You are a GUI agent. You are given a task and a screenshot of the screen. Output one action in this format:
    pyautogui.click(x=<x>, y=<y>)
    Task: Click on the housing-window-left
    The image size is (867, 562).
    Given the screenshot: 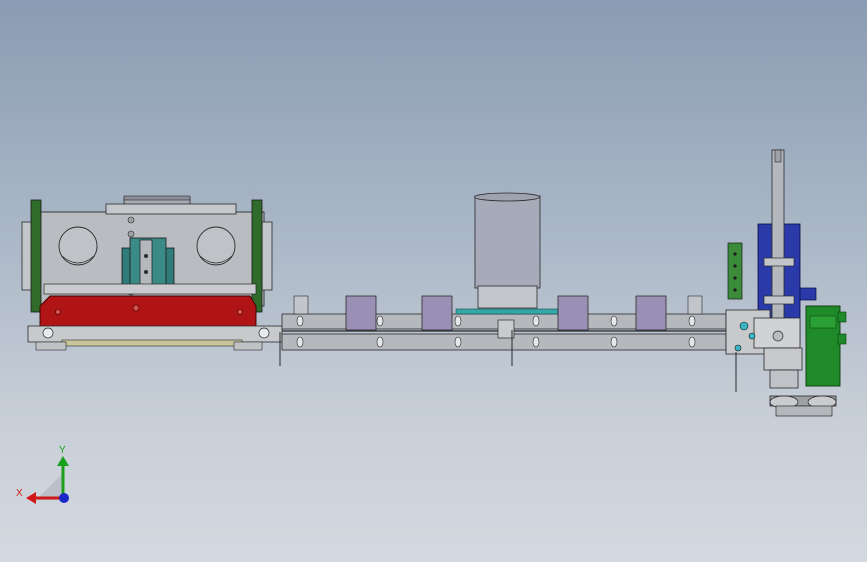 What is the action you would take?
    pyautogui.click(x=78, y=246)
    